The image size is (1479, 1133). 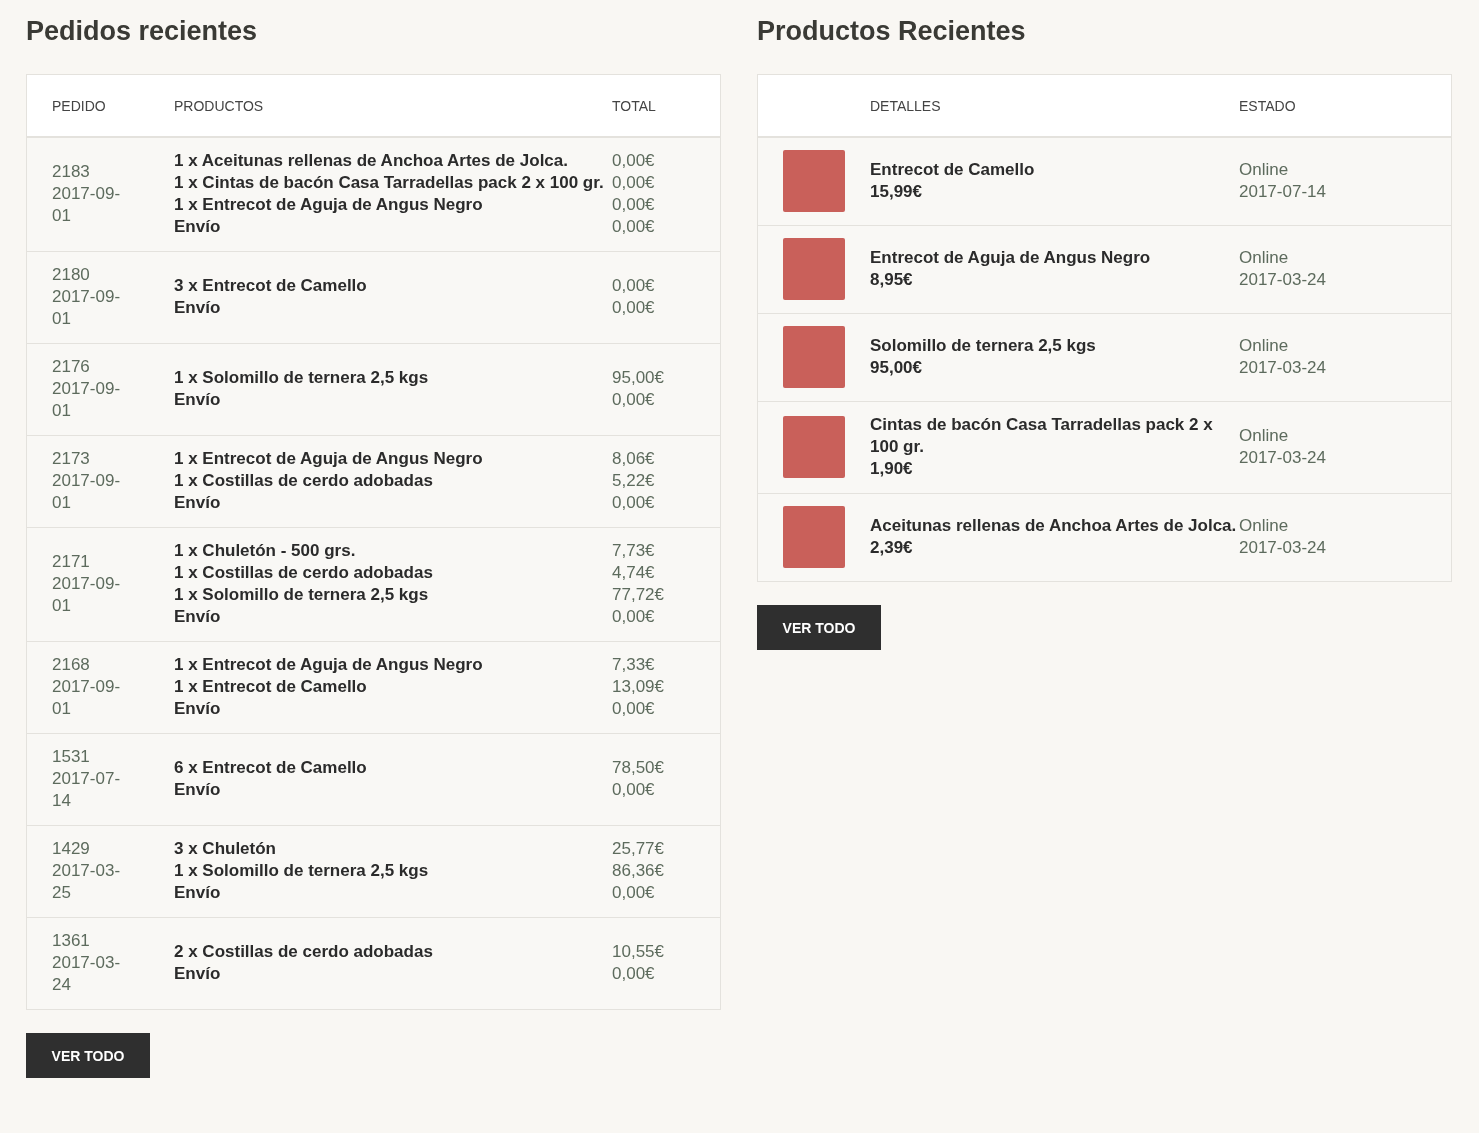 What do you see at coordinates (983, 346) in the screenshot?
I see `product-name: Solomillo de ternera 2,5 kgs` at bounding box center [983, 346].